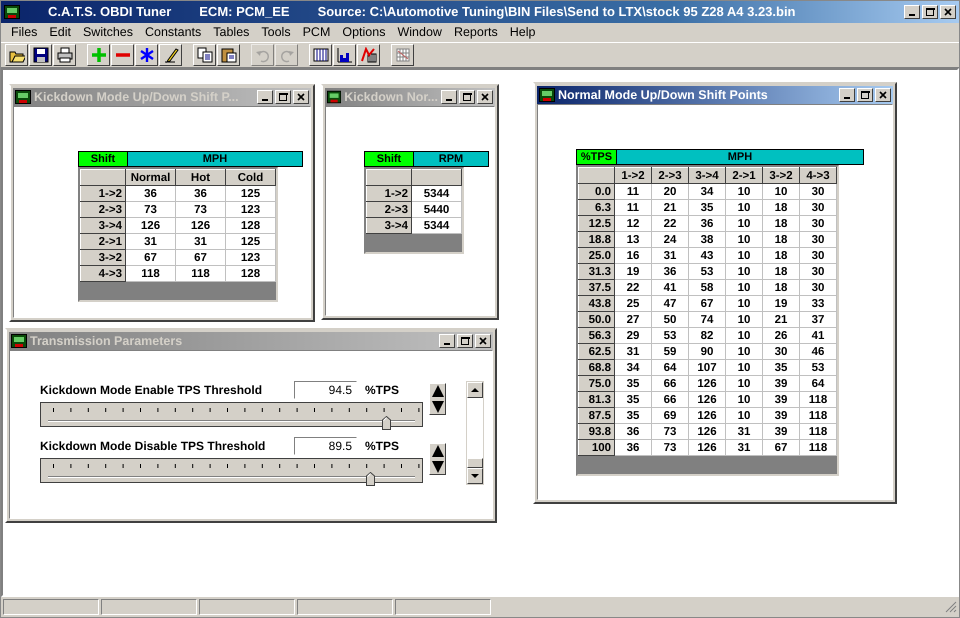 The width and height of the screenshot is (960, 618). Describe the element at coordinates (633, 320) in the screenshot. I see `table-cell: 27` at that location.